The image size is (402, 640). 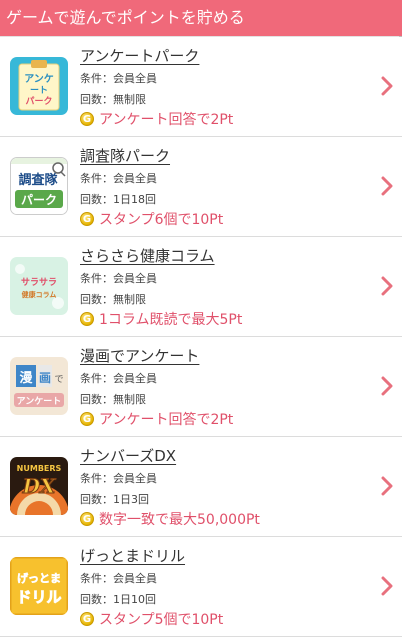 I want to click on reward-text: スタンプ5個で10Pt, so click(x=161, y=620).